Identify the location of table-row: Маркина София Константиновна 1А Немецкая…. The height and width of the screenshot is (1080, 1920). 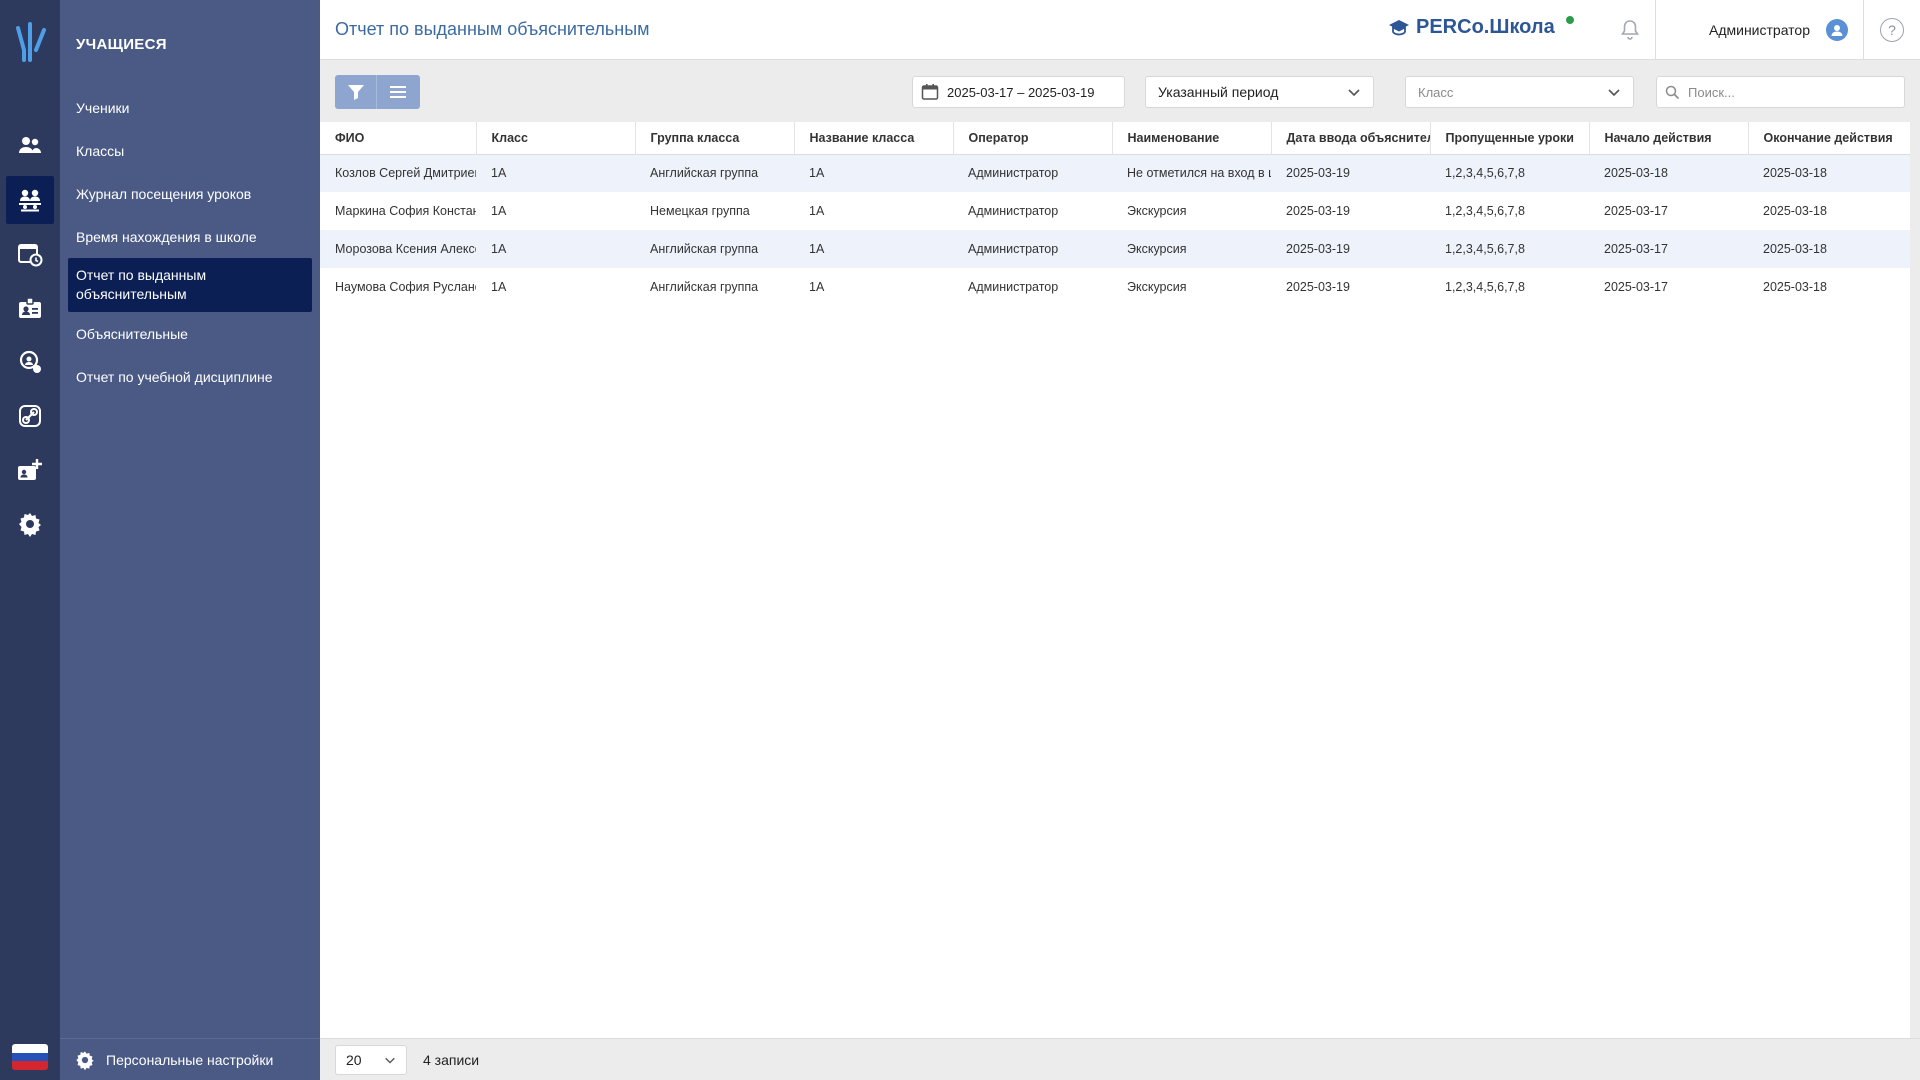
(1115, 211).